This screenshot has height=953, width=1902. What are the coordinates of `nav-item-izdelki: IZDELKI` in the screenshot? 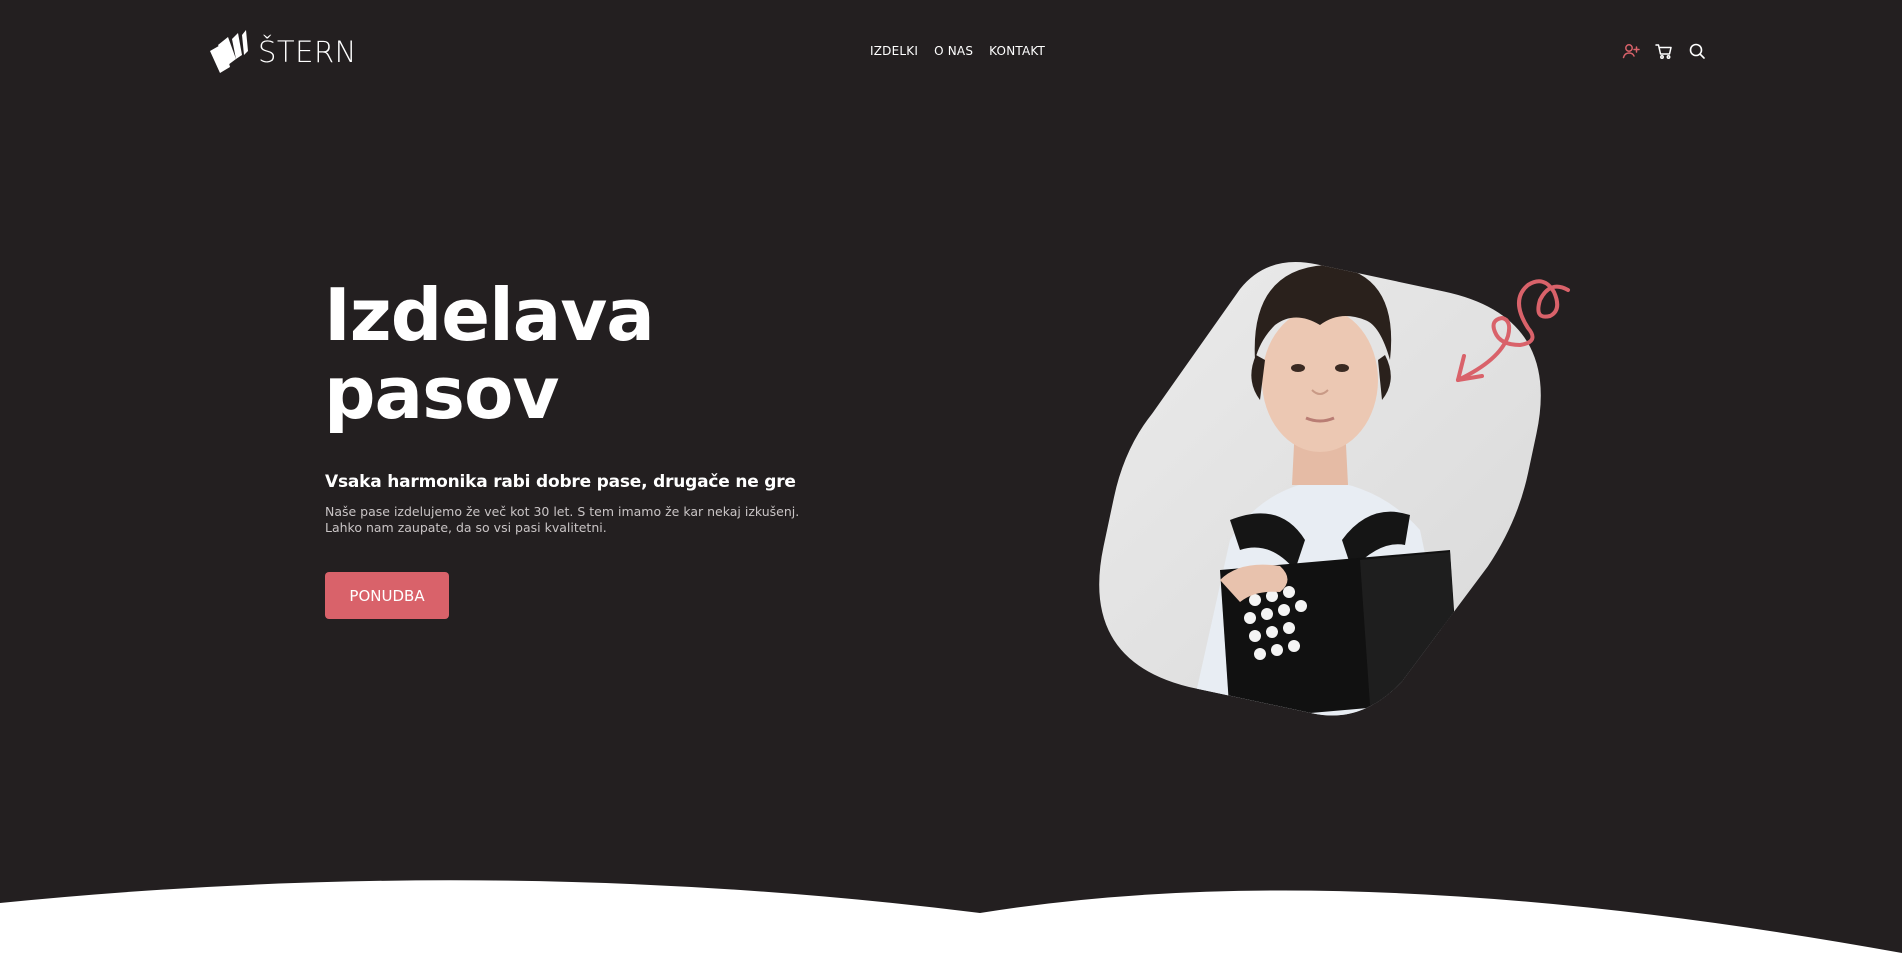 It's located at (894, 51).